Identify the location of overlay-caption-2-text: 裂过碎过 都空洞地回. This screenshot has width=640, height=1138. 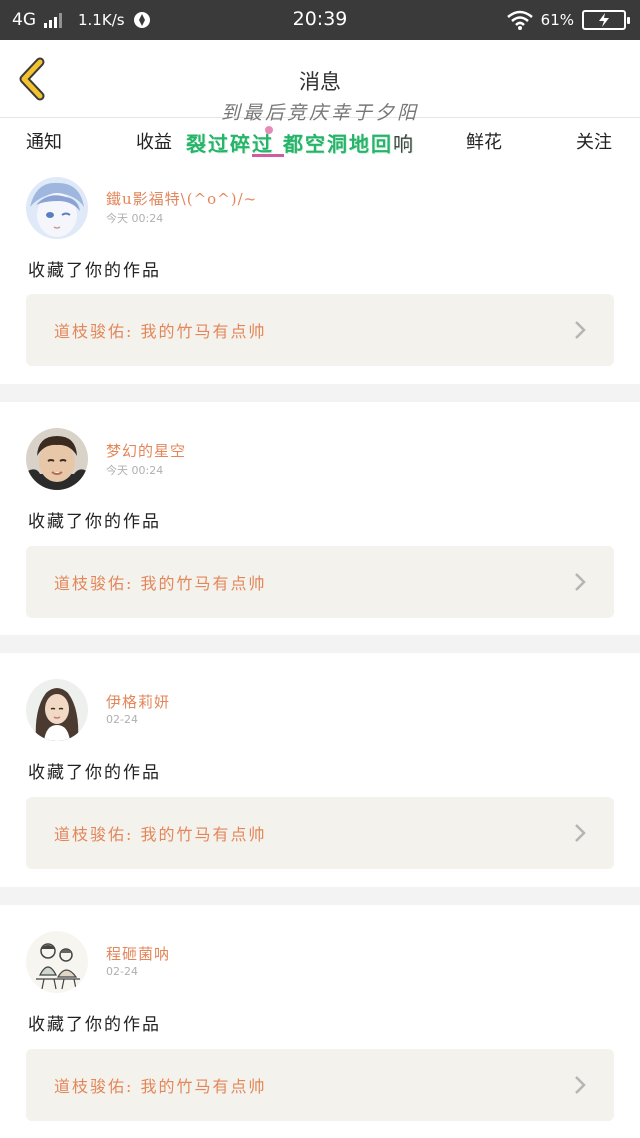
(289, 144).